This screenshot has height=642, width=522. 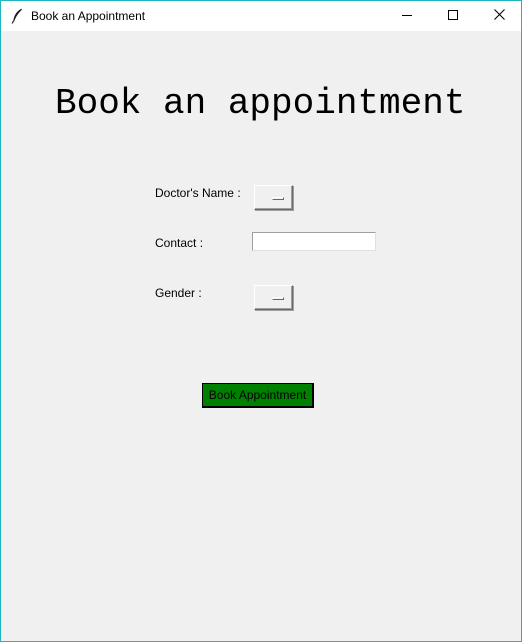 I want to click on maximize-icon, so click(x=453, y=16).